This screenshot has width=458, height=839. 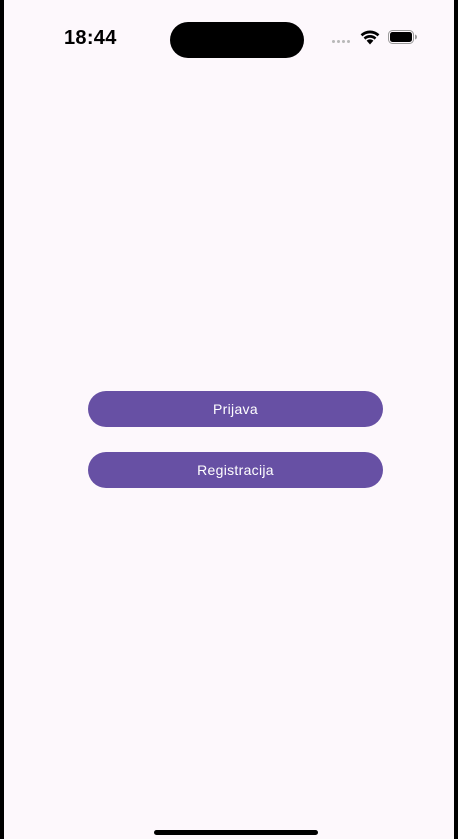 I want to click on status-time: 18:44, so click(x=90, y=38).